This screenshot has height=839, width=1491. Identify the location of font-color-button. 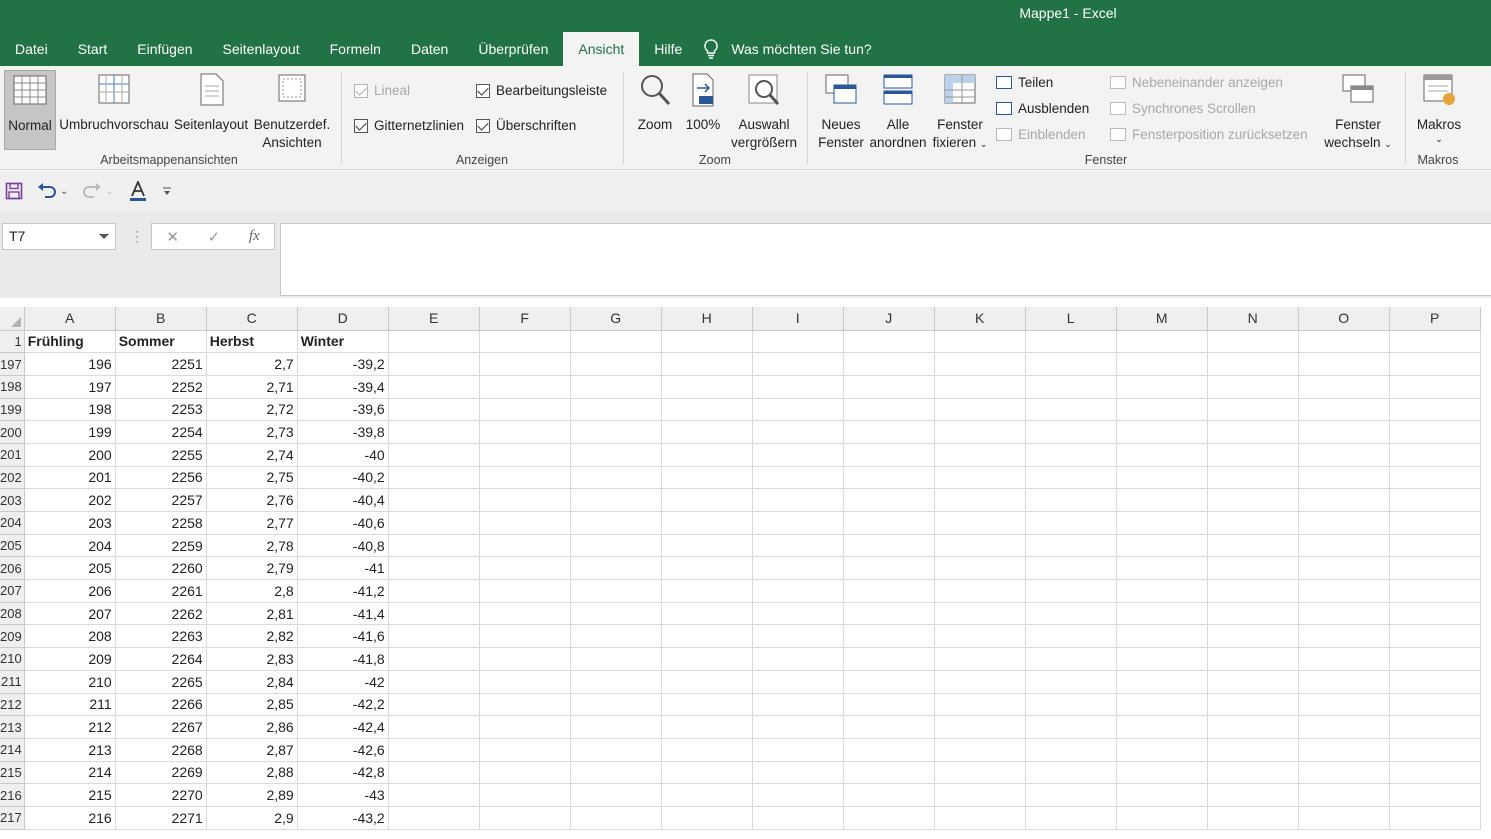
(138, 191).